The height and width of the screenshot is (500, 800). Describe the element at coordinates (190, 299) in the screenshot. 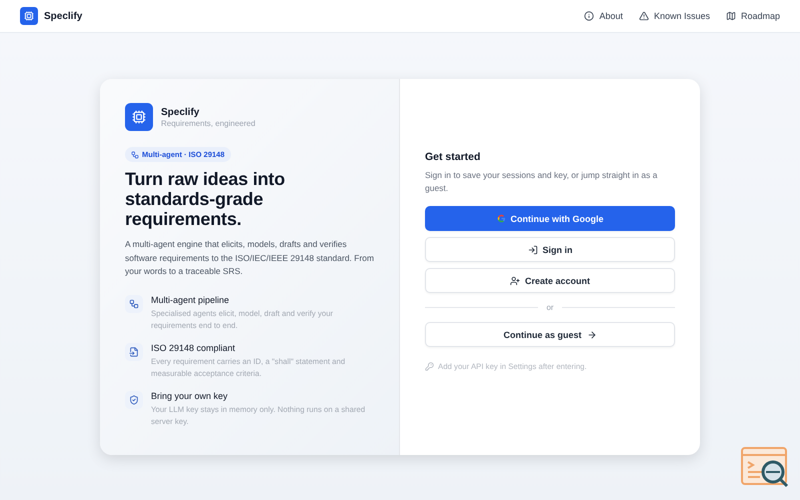

I see `feature-title: Multi-agent pipeline` at that location.